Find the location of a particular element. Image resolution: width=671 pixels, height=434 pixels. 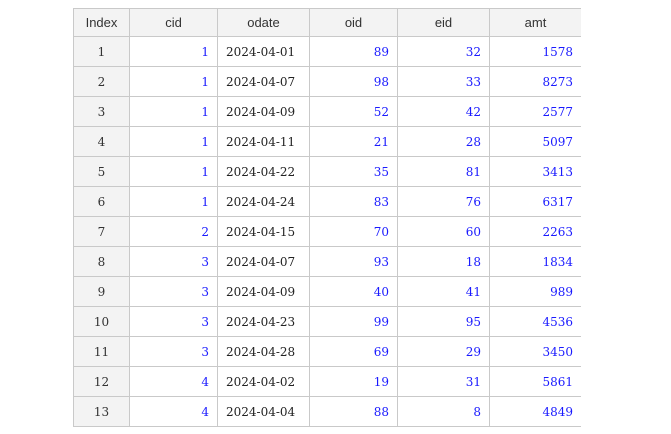

amt-cell: 2263 is located at coordinates (535, 231).